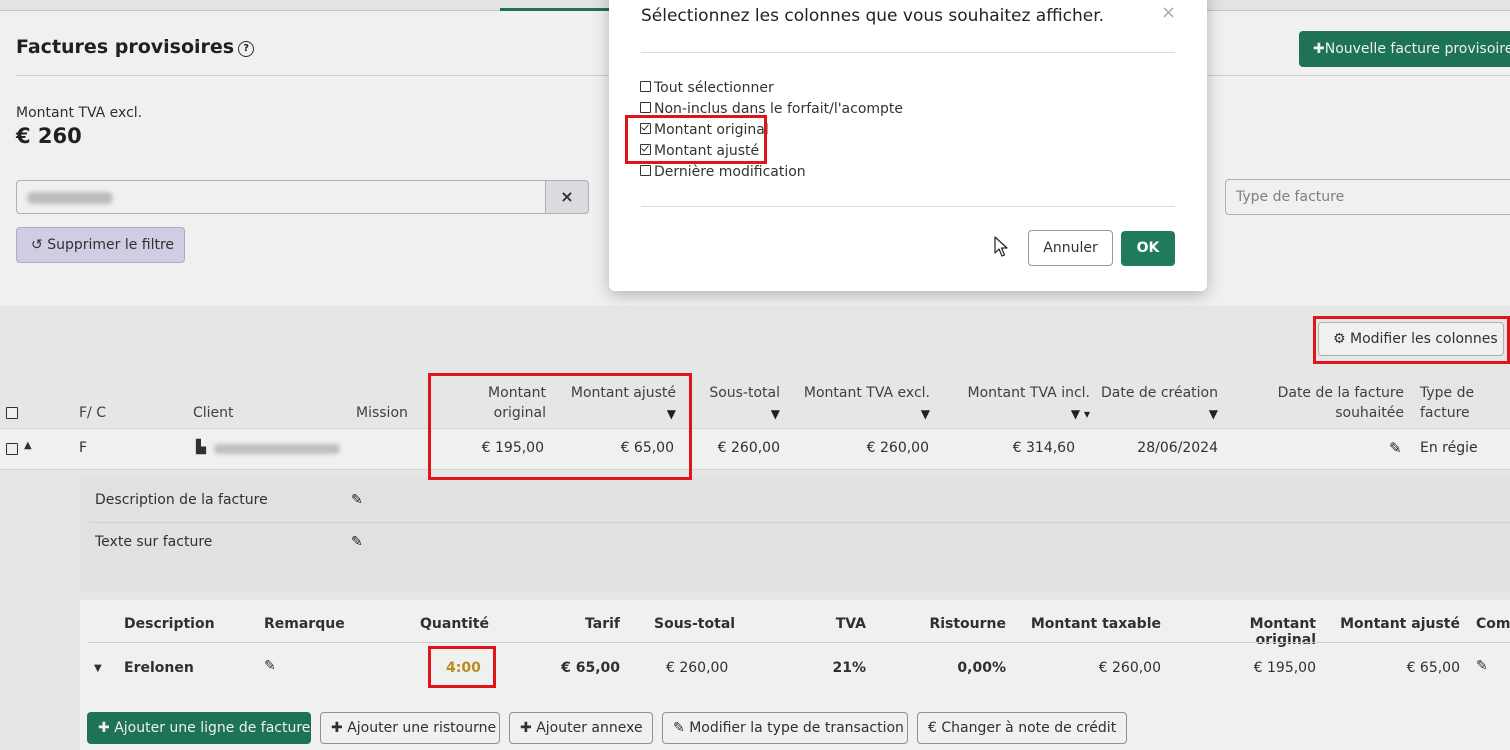 Image resolution: width=1510 pixels, height=750 pixels. Describe the element at coordinates (1168, 12) in the screenshot. I see `close-icon: ×` at that location.